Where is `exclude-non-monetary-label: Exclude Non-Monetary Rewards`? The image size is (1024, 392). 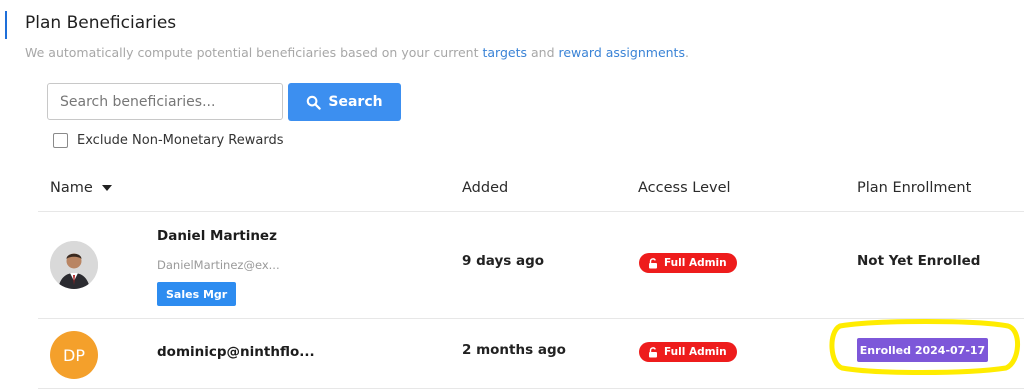
exclude-non-monetary-label: Exclude Non-Monetary Rewards is located at coordinates (180, 140).